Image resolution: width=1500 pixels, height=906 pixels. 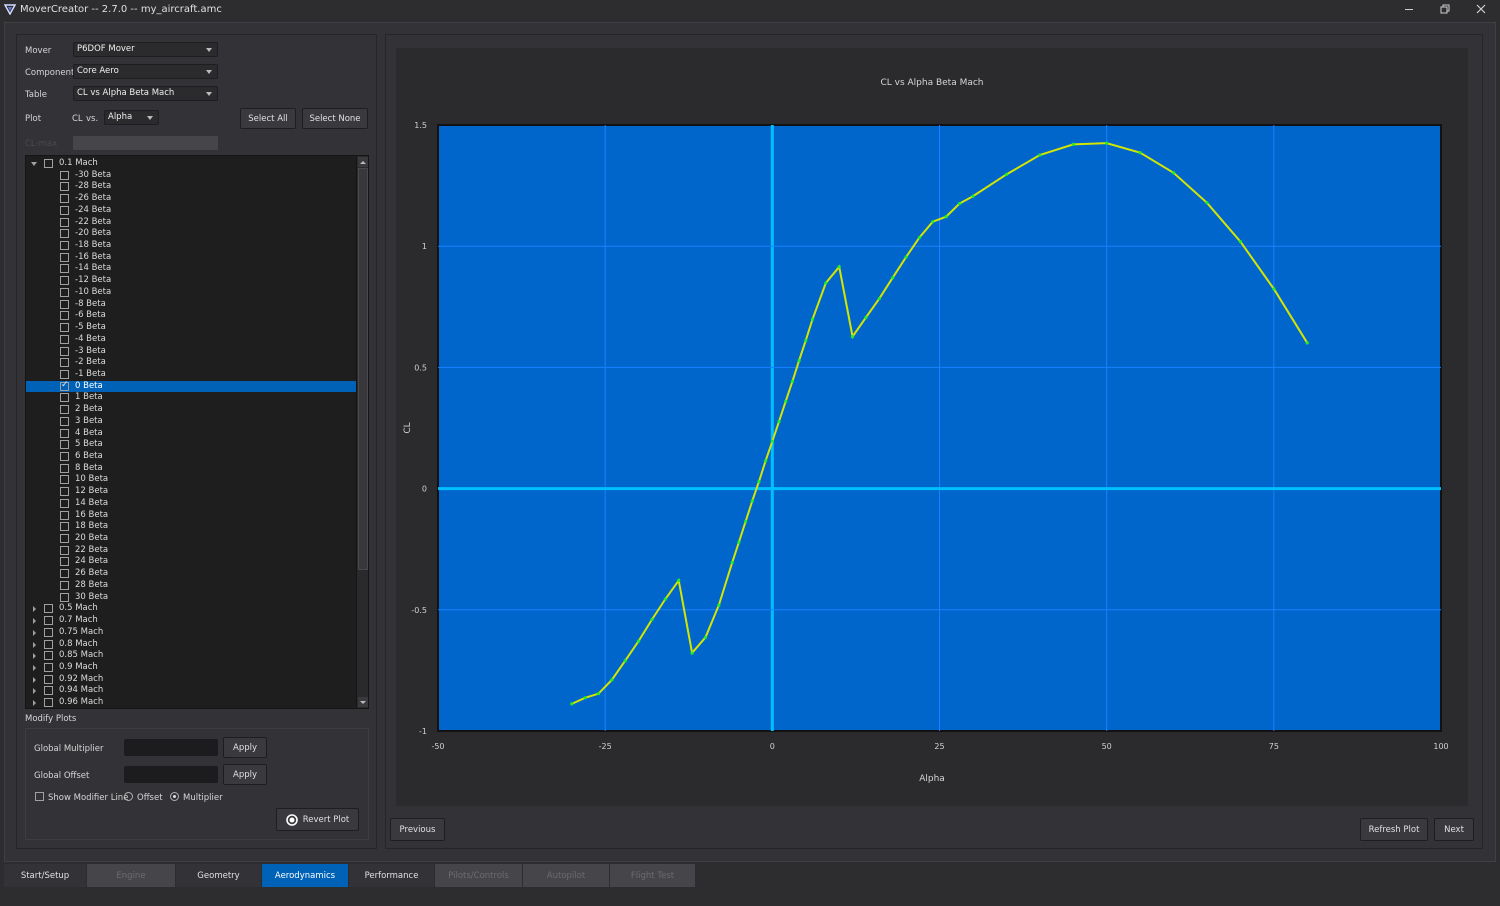 What do you see at coordinates (145, 71) in the screenshot?
I see `component-select: Core Aero` at bounding box center [145, 71].